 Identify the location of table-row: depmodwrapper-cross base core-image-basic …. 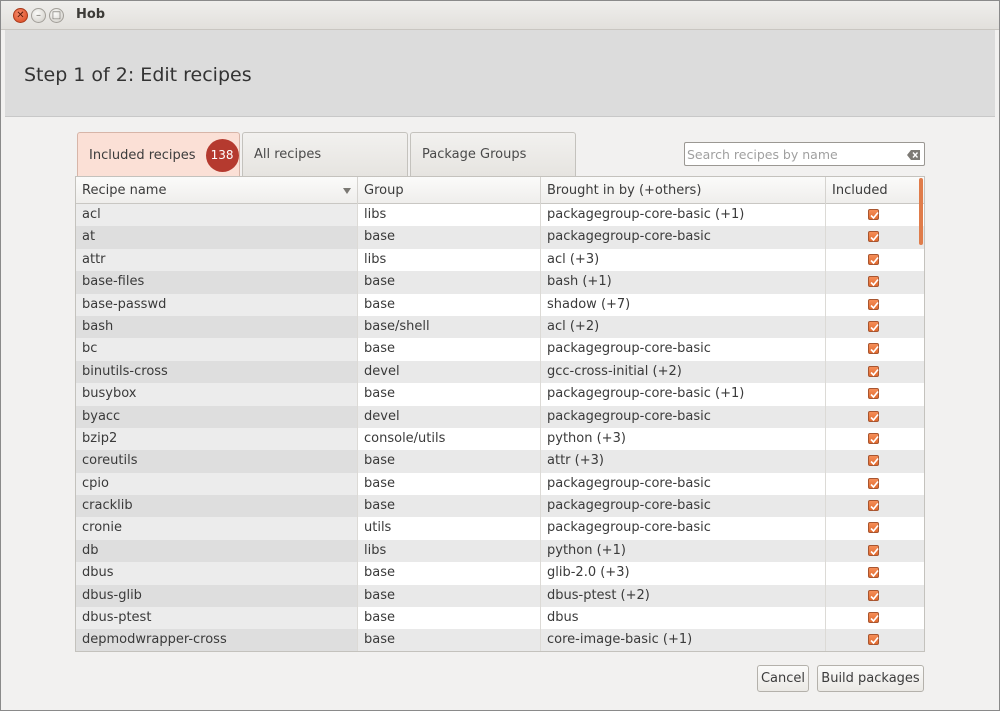
(500, 640).